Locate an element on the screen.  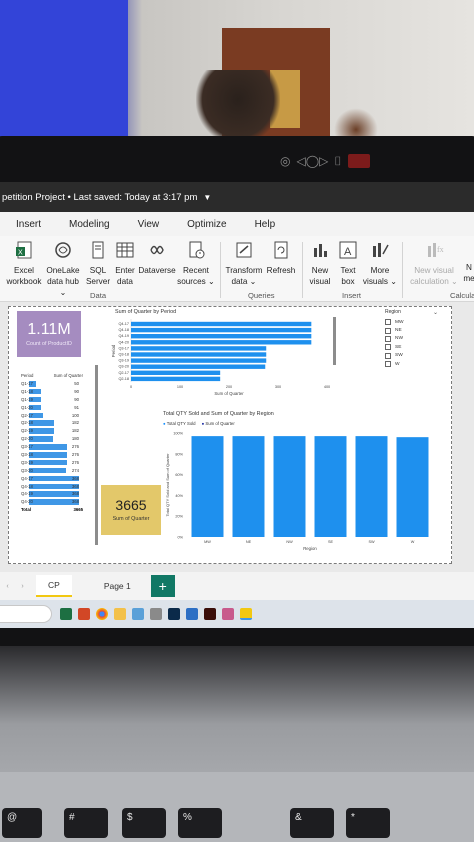
excel-label: Excel is located at coordinates (24, 270).